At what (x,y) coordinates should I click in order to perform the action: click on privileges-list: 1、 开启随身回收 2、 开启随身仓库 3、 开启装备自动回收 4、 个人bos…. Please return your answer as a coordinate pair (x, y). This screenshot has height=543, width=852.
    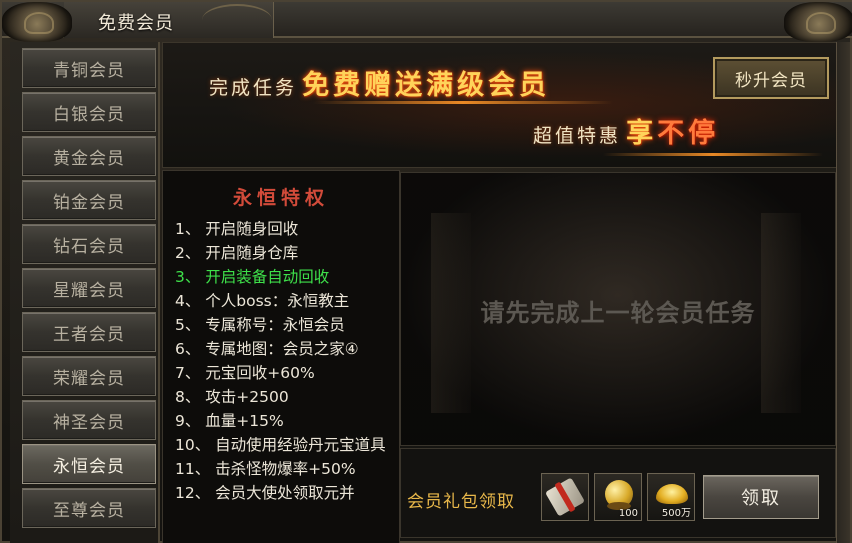
    Looking at the image, I should click on (284, 361).